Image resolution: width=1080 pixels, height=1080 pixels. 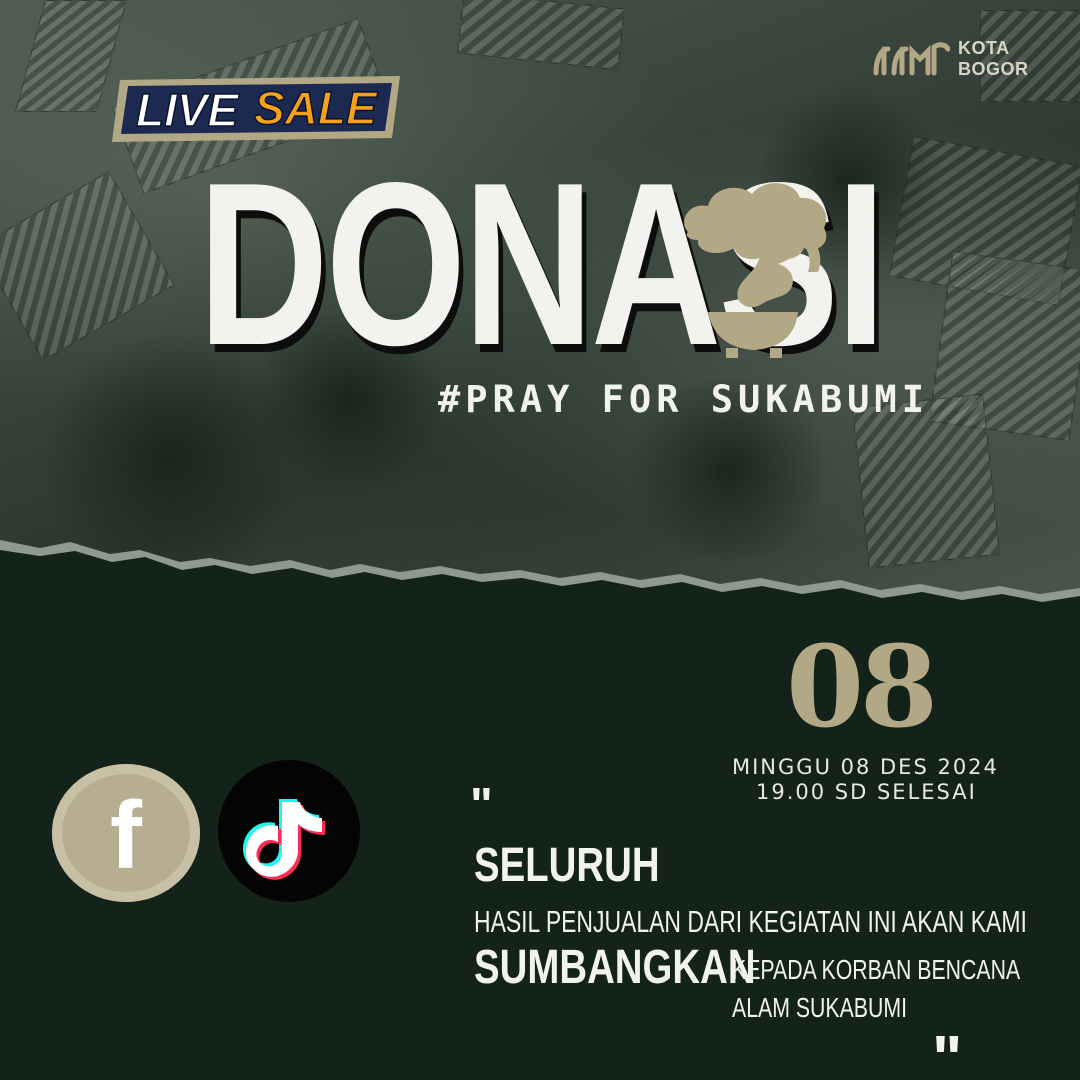 I want to click on message-line-2: KEPADA KORBAN BENCANA, so click(x=876, y=969).